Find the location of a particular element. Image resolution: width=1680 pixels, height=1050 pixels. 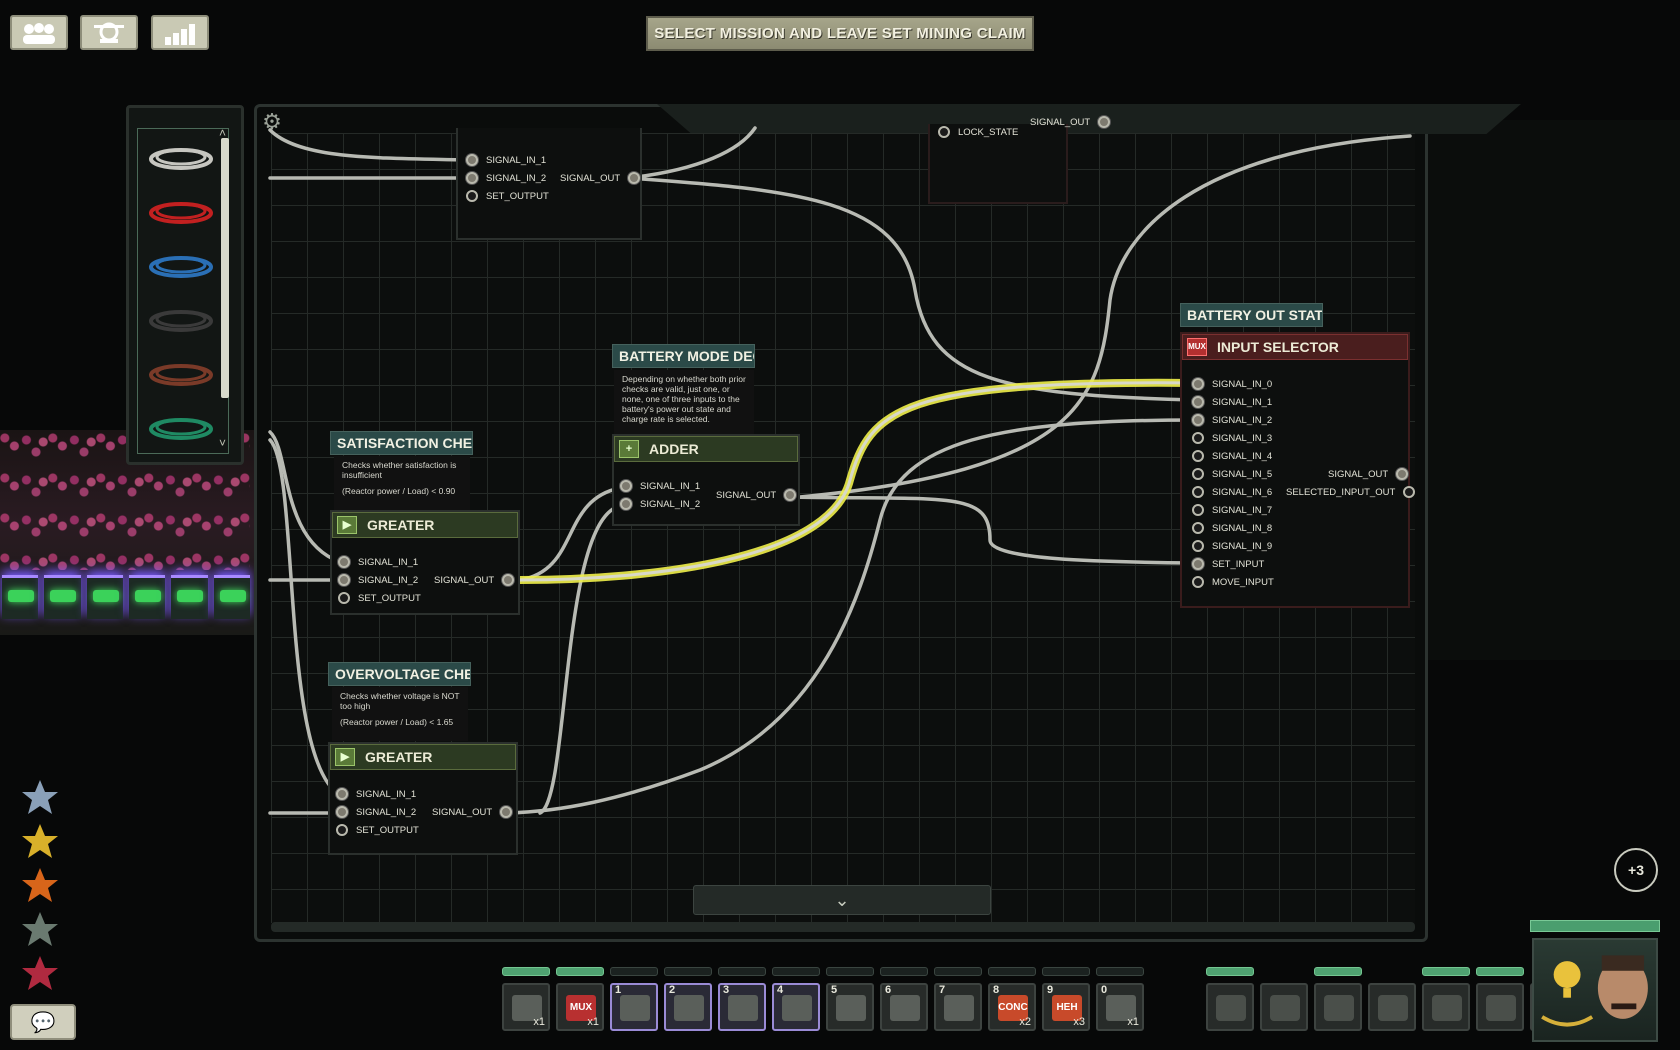

talent-points-badge: +3 is located at coordinates (1636, 870).